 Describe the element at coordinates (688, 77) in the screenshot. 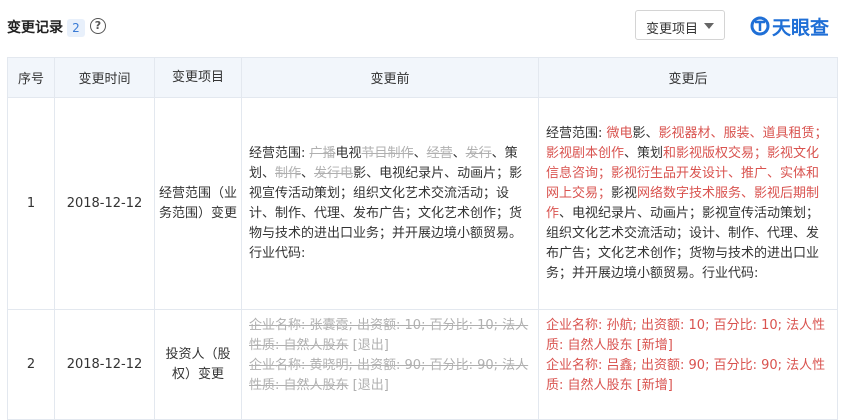

I see `column-header-after: 变更后` at that location.